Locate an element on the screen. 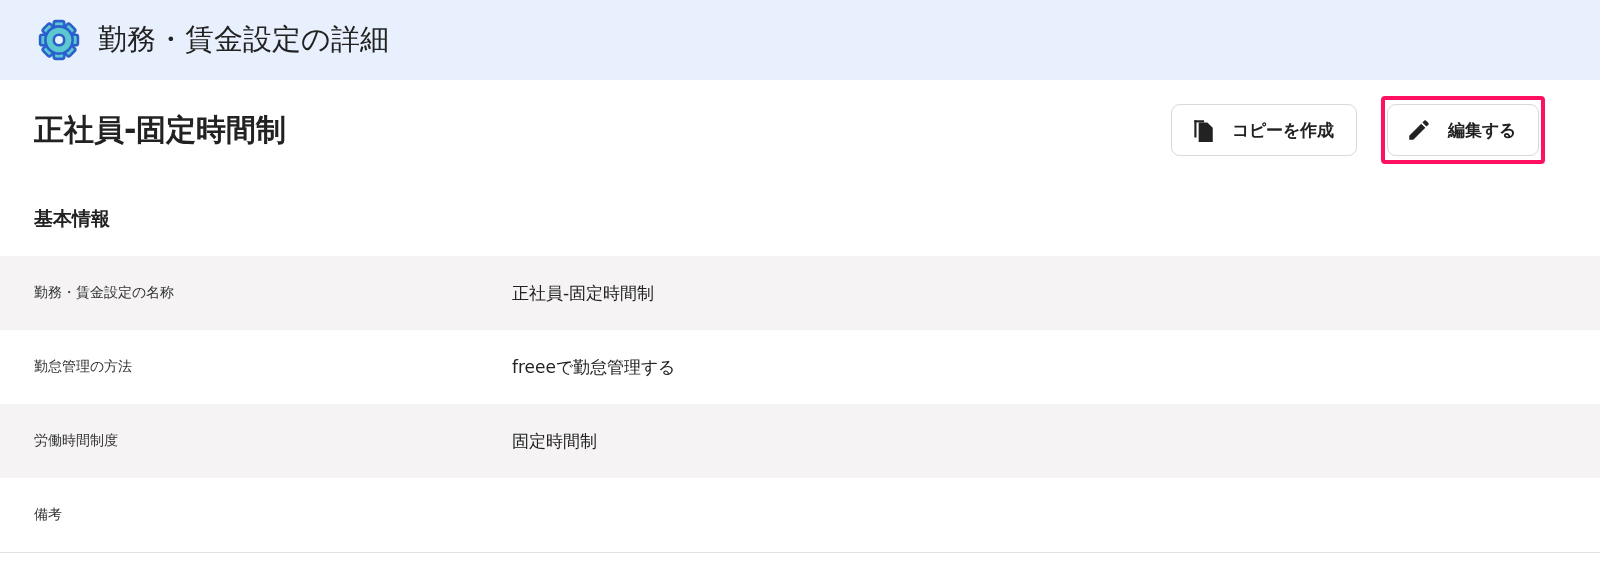 The height and width of the screenshot is (577, 1600). field-value: freeeで勤怠管理する is located at coordinates (593, 367).